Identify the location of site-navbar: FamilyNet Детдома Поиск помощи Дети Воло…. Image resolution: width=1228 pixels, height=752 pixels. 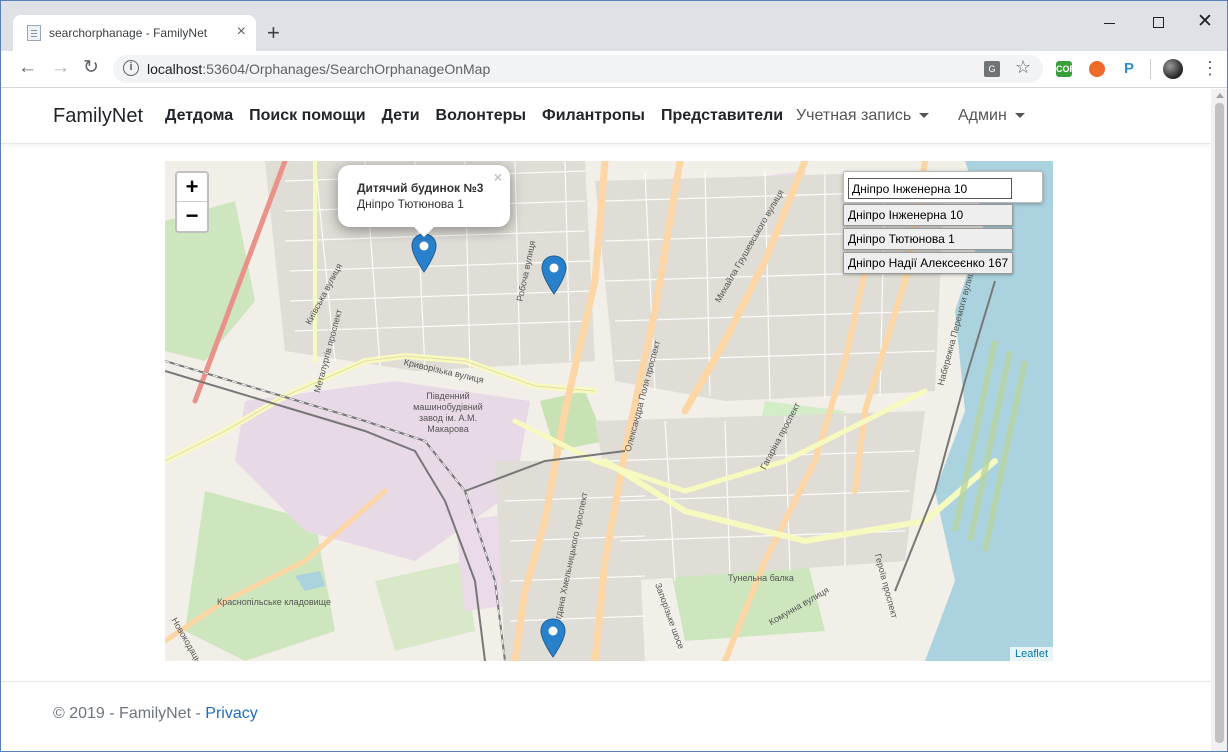
(606, 116).